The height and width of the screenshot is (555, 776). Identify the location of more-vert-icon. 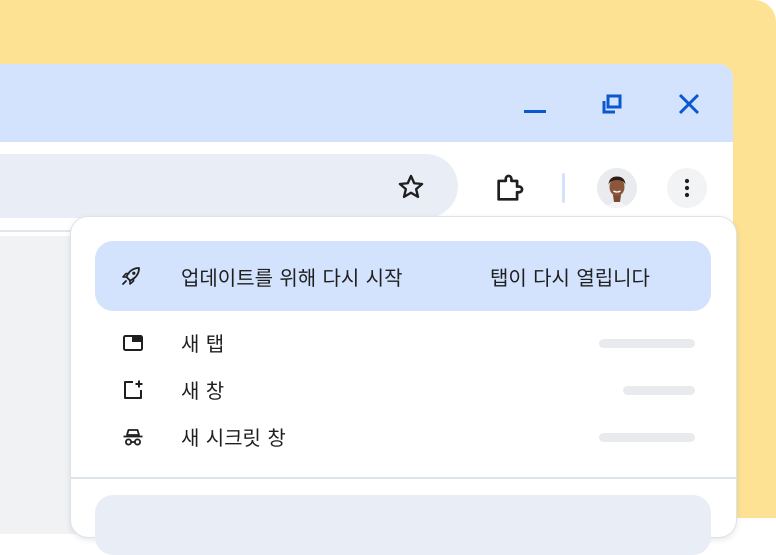
(687, 188).